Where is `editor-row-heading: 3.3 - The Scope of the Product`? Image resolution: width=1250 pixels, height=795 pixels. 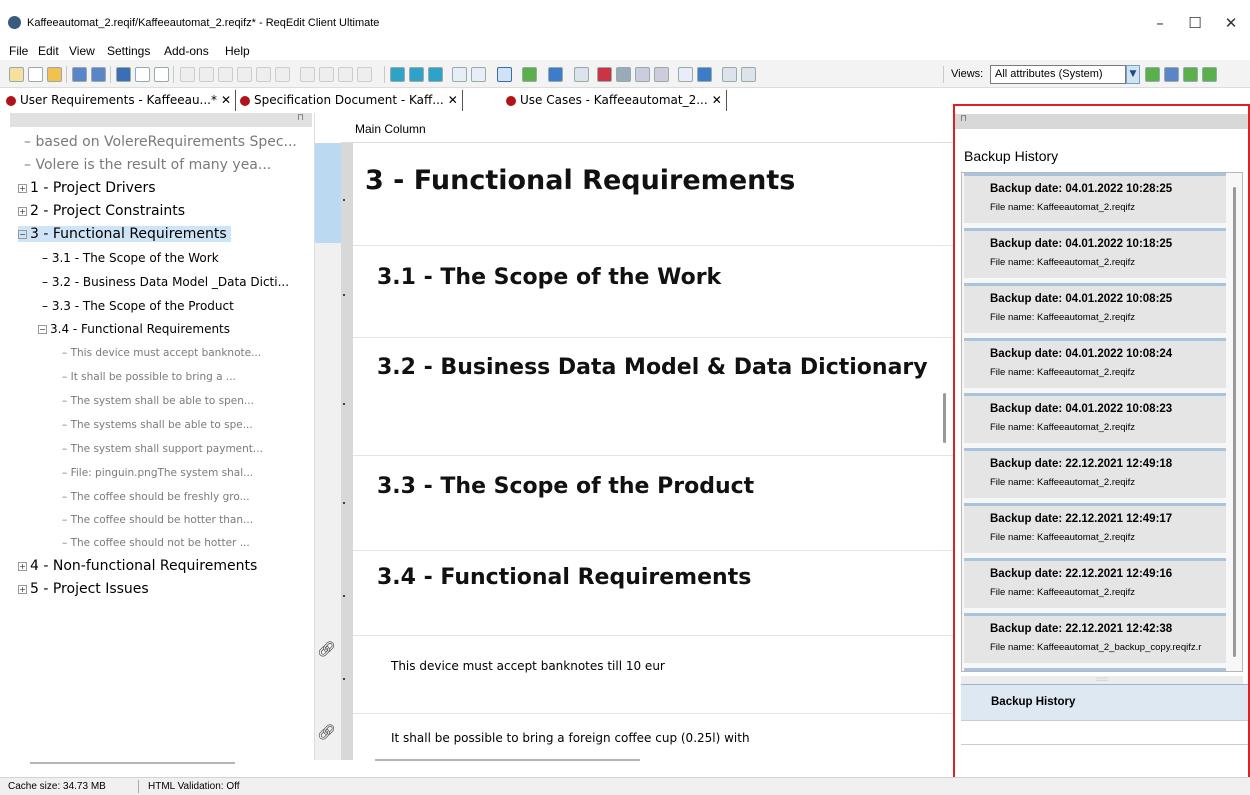 editor-row-heading: 3.3 - The Scope of the Product is located at coordinates (657, 486).